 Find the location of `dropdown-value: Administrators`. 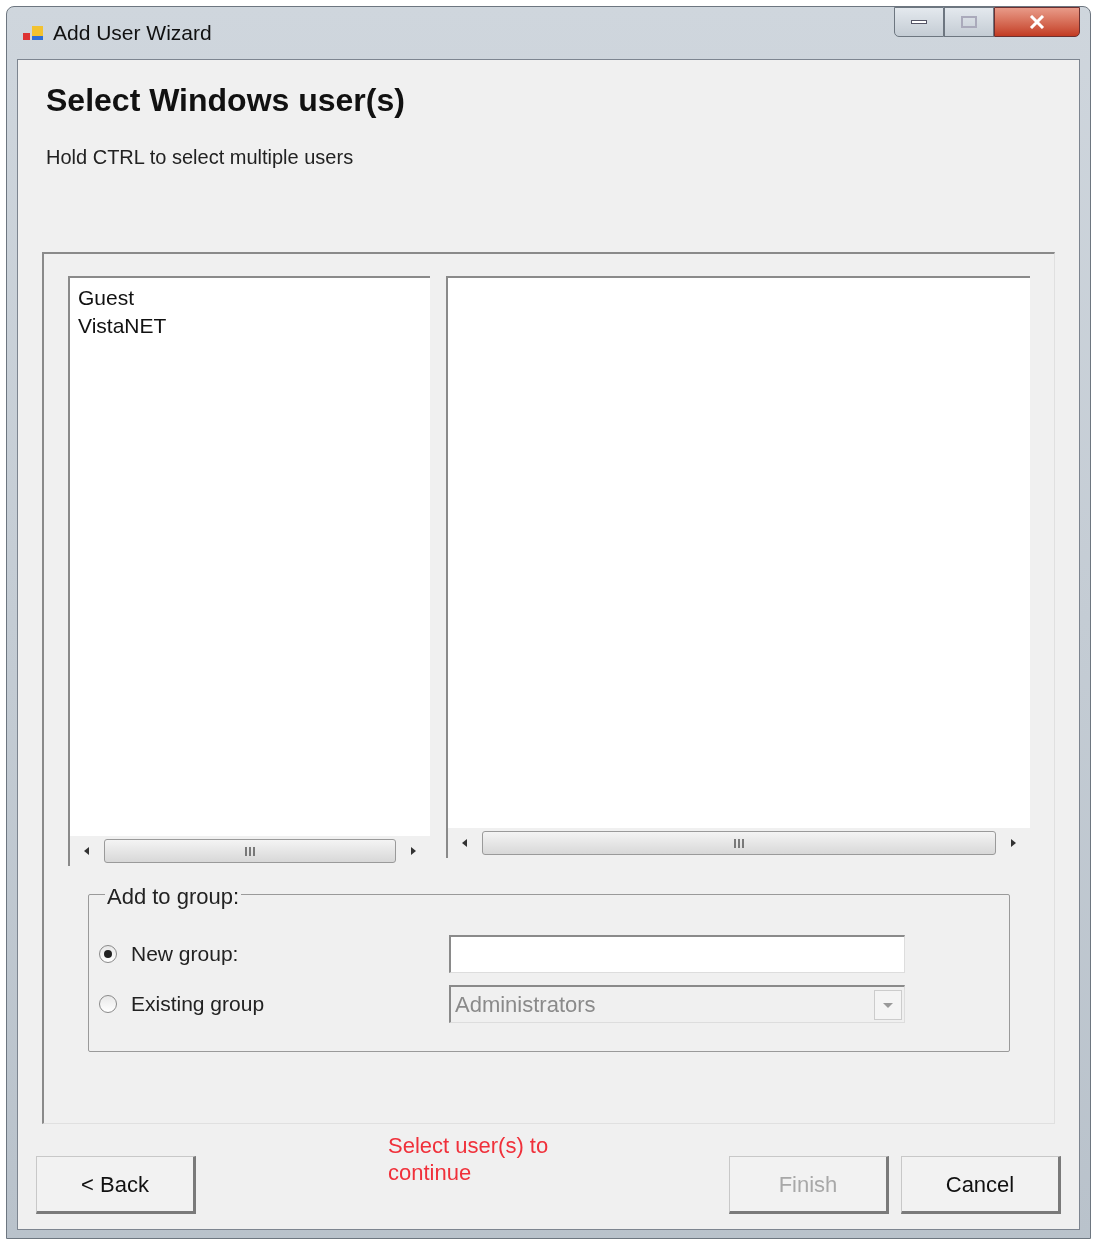

dropdown-value: Administrators is located at coordinates (525, 1005).